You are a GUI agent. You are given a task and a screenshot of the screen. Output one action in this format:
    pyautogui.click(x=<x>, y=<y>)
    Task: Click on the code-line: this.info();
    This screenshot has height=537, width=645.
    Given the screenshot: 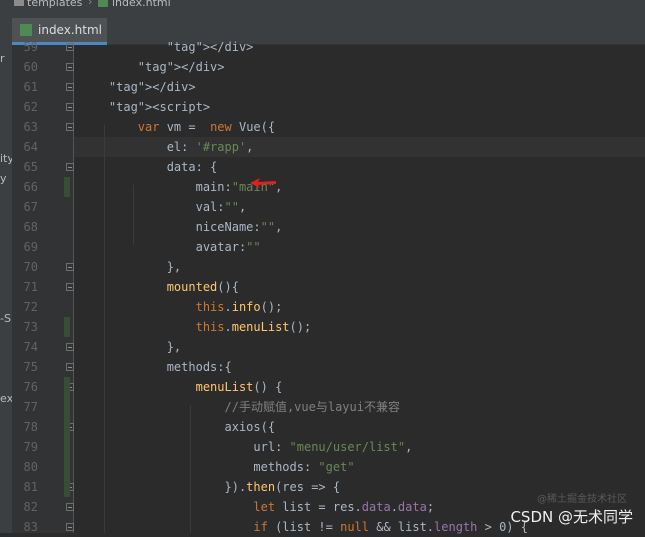 What is the action you would take?
    pyautogui.click(x=239, y=307)
    